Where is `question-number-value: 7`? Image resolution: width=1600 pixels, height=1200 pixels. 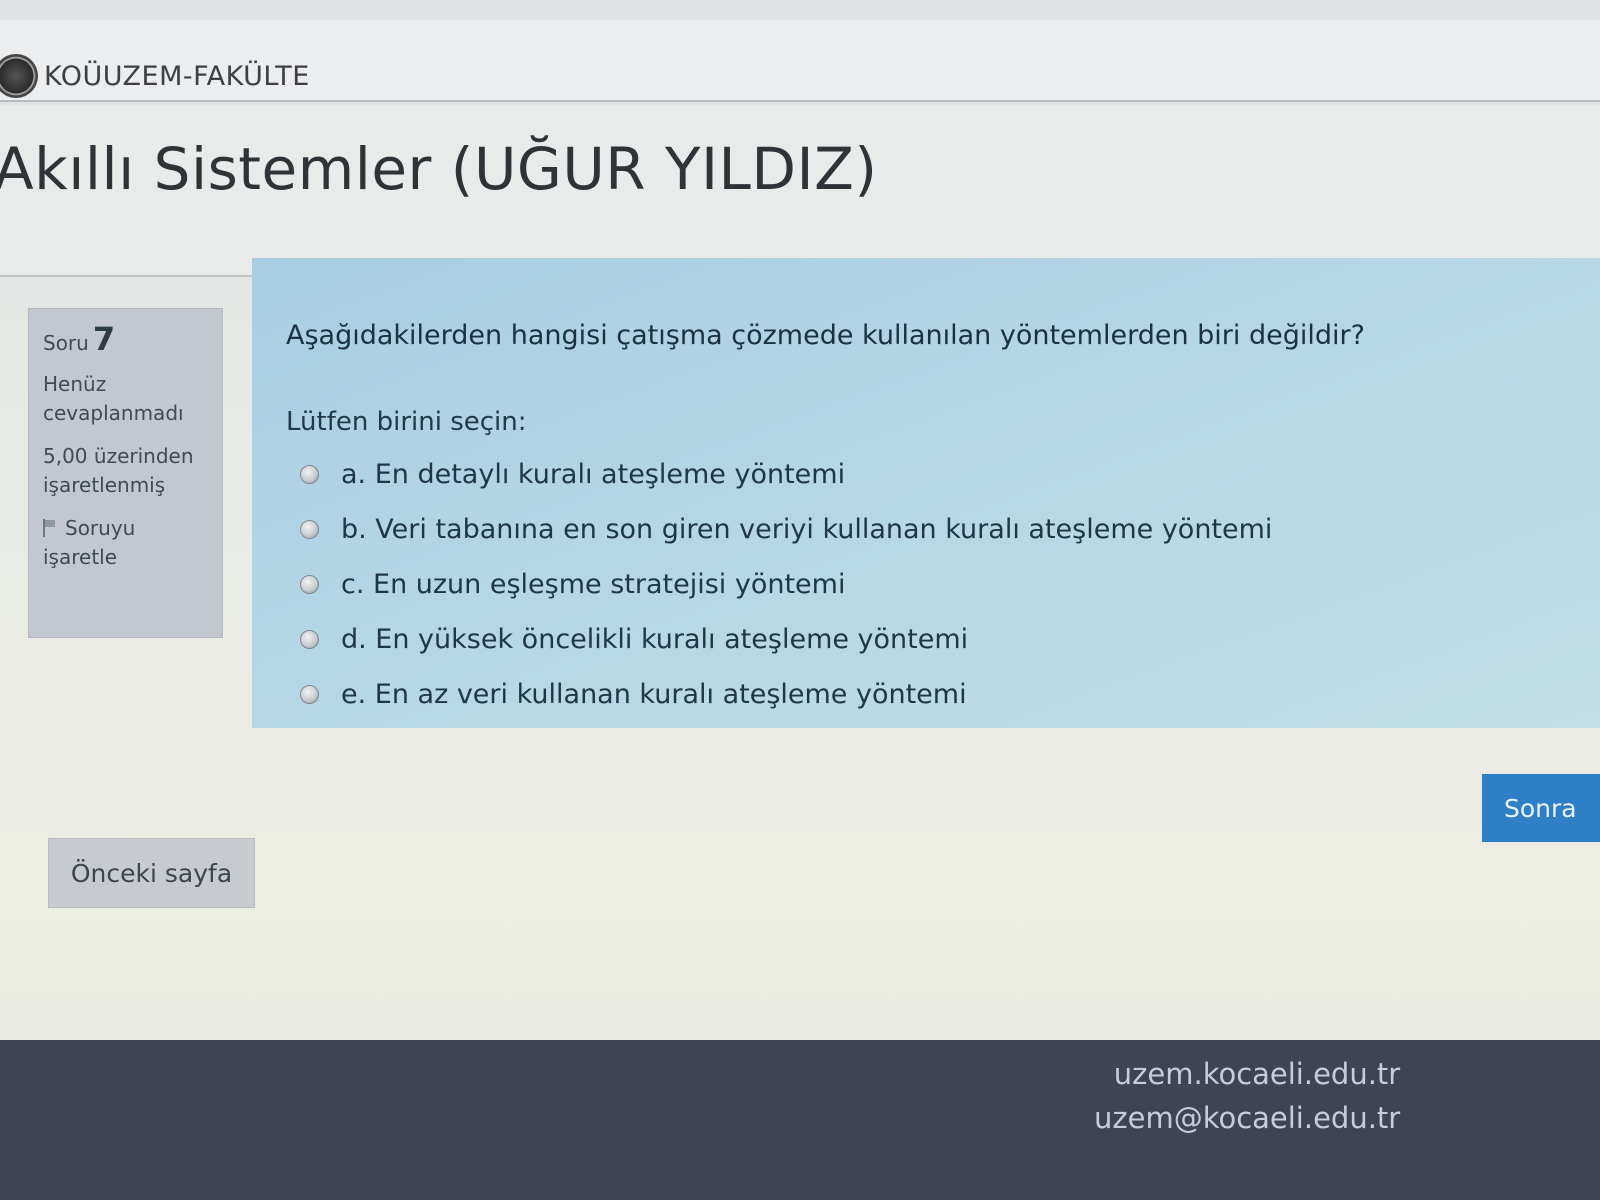
question-number-value: 7 is located at coordinates (104, 339).